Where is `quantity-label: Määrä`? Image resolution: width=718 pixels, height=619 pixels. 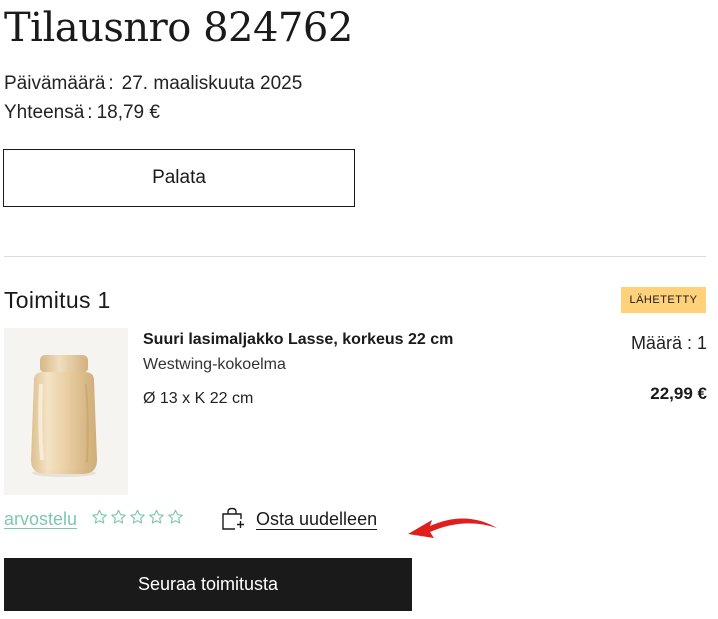 quantity-label: Määrä is located at coordinates (656, 343).